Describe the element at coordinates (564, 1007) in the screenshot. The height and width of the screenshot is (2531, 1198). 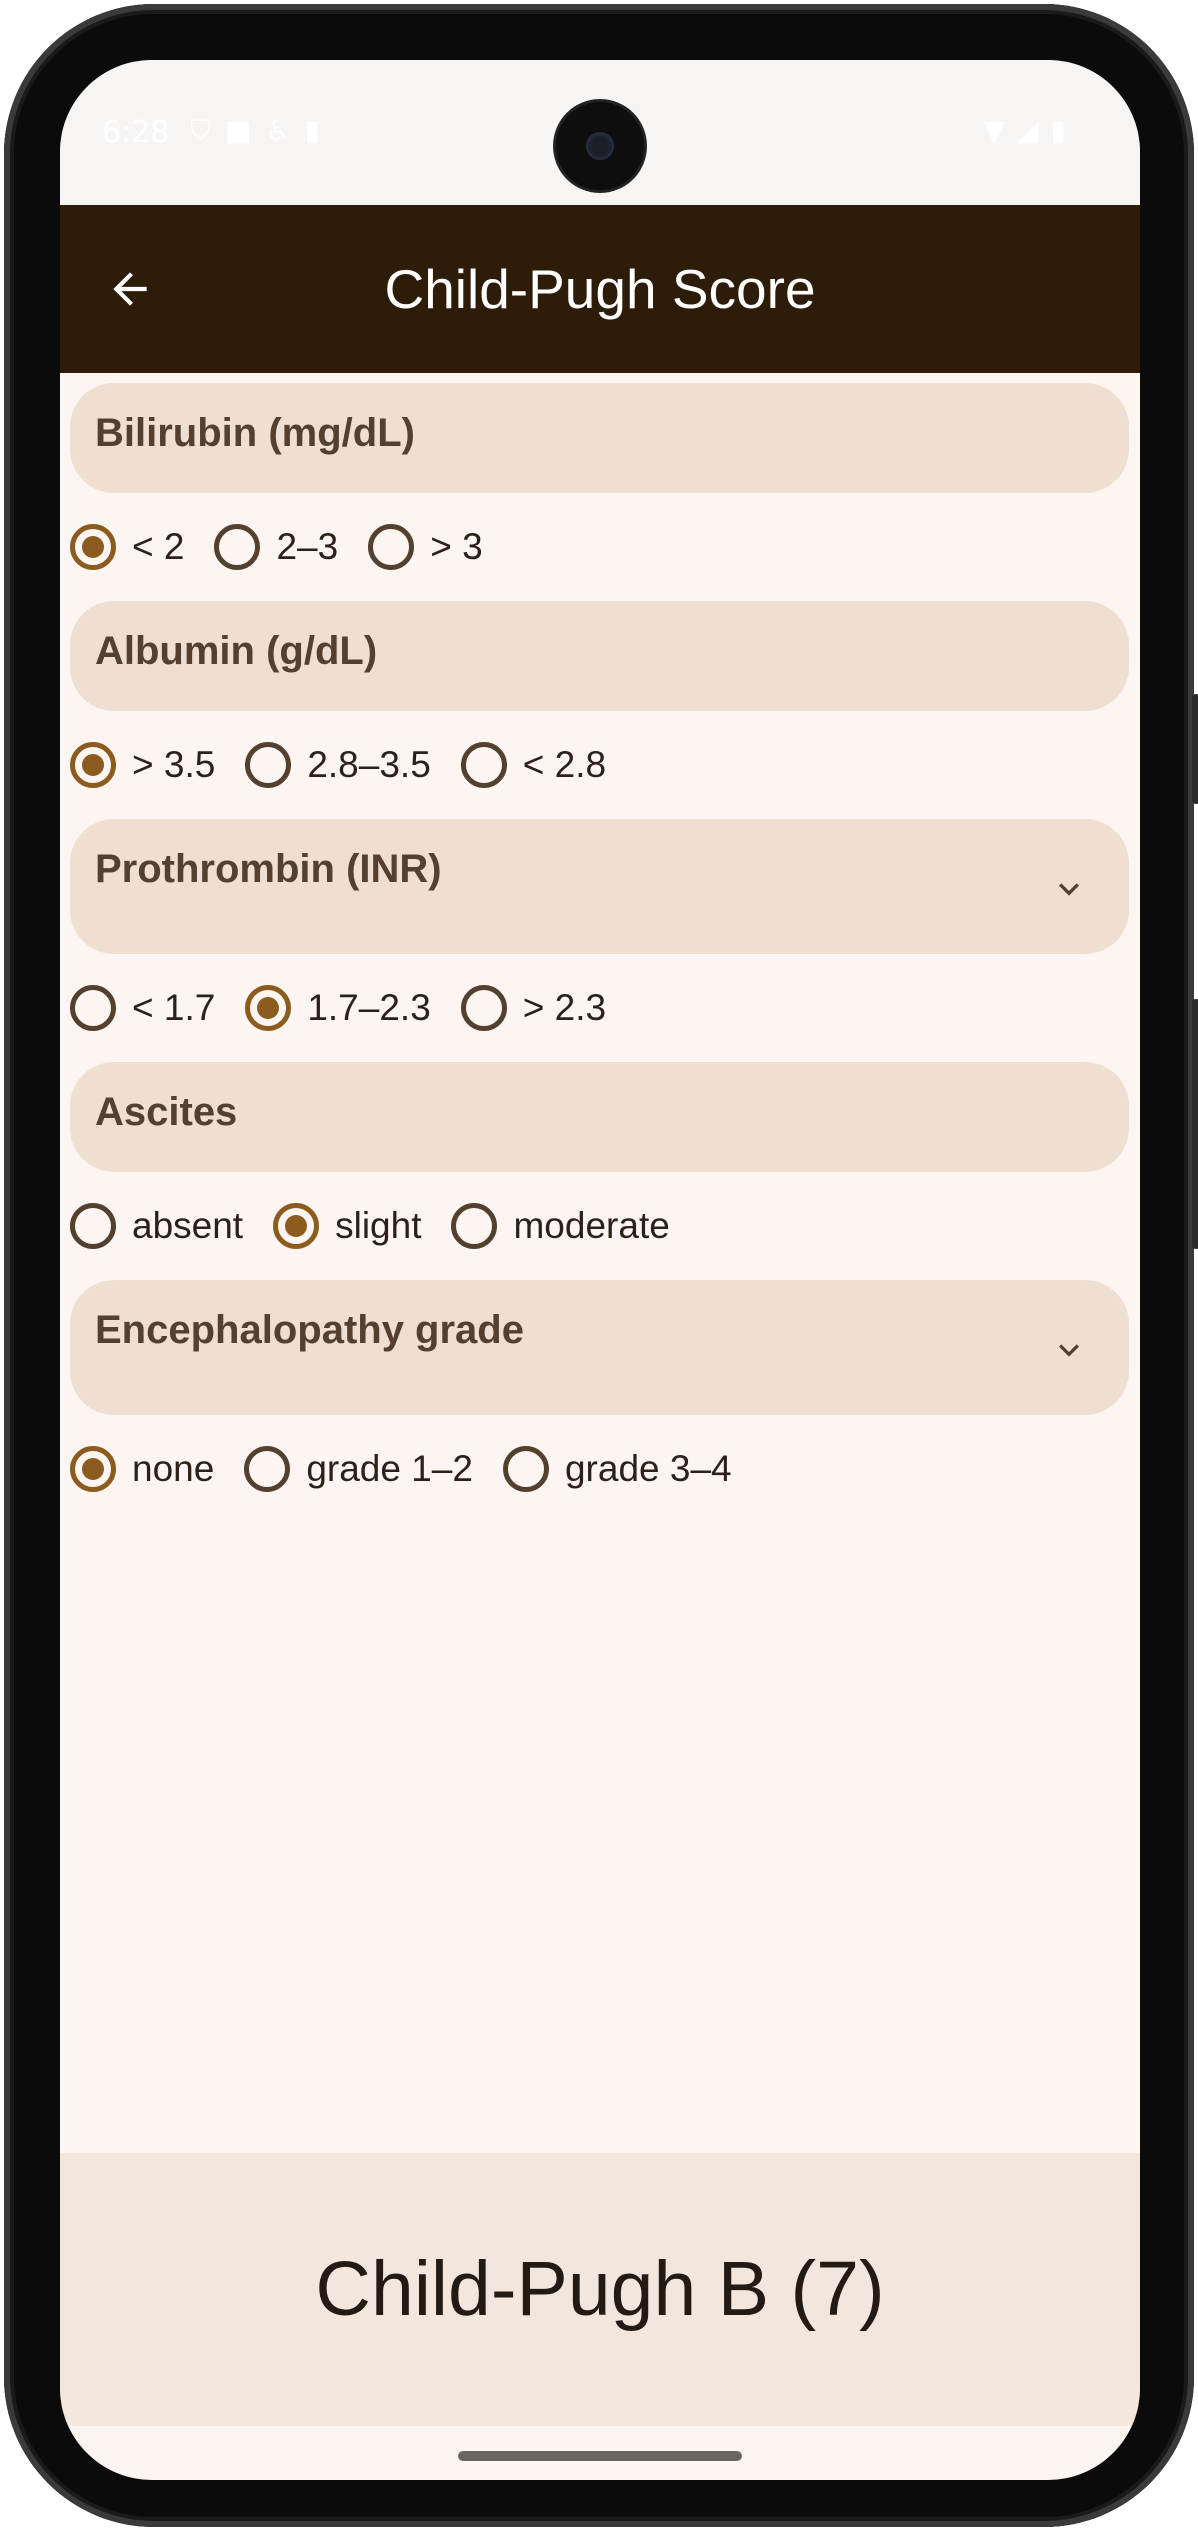
I see `radio-label: > 2.3` at that location.